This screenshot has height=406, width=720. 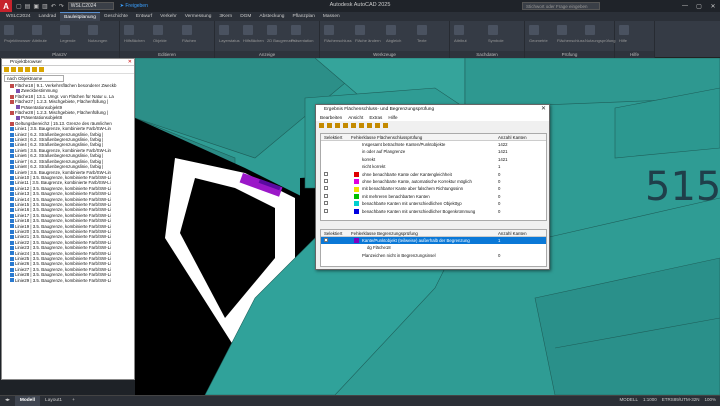 What do you see at coordinates (144, 16) in the screenshot?
I see `ribbon-tab-entwurf: Entwurf` at bounding box center [144, 16].